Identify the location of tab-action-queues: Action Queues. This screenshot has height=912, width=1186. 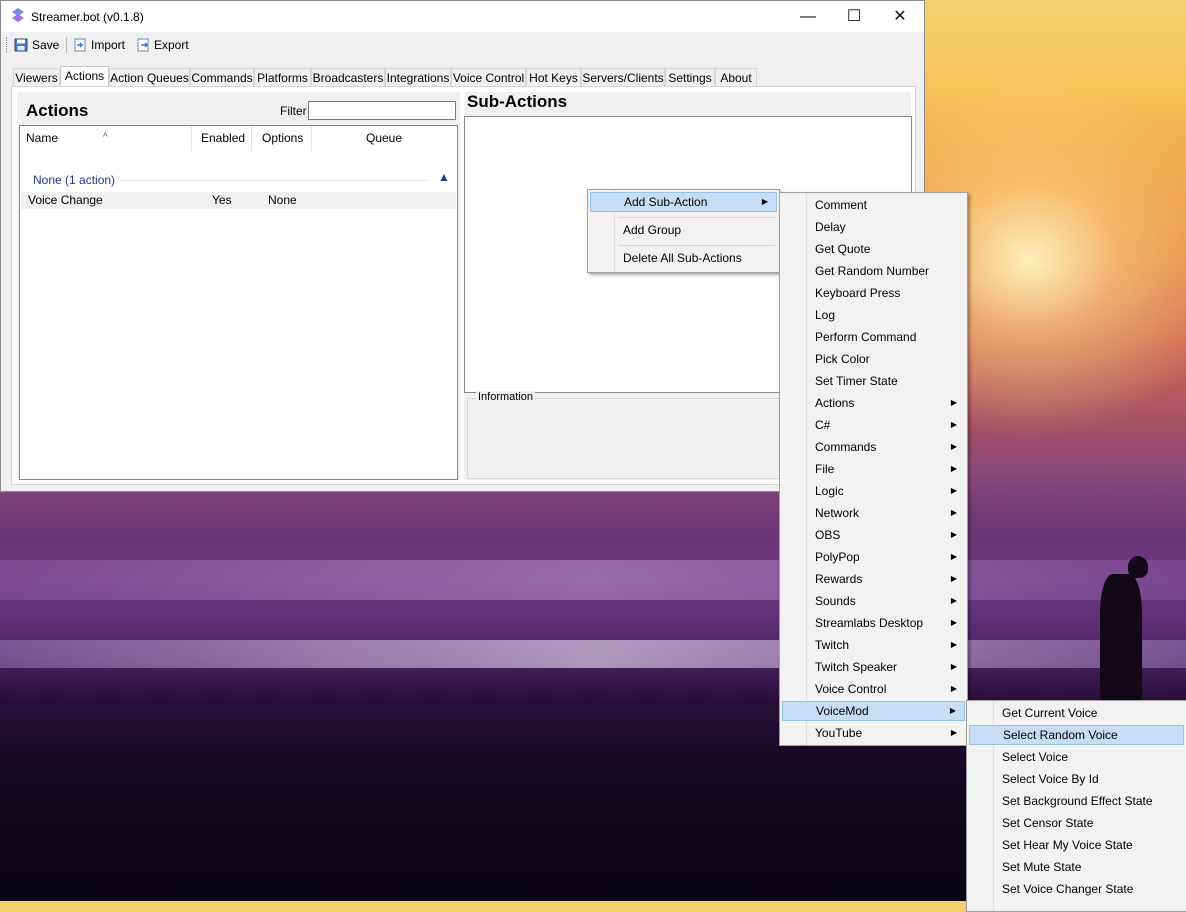
(149, 77).